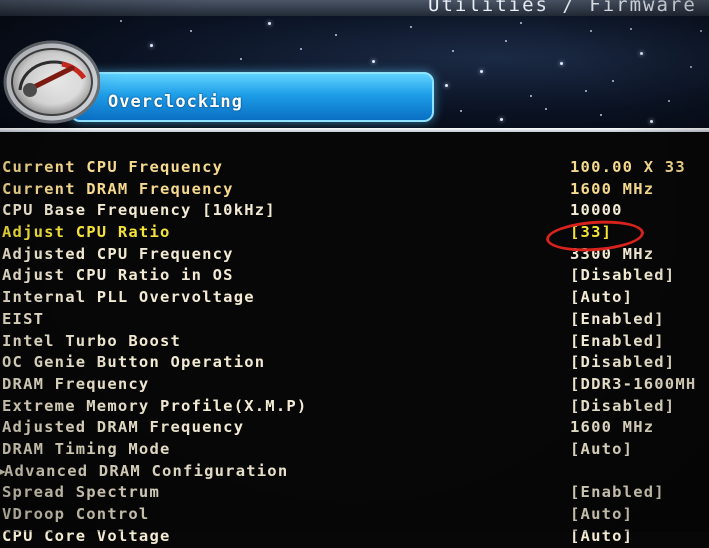 The width and height of the screenshot is (709, 548). I want to click on setting-row: CPU Core Voltage [Auto], so click(354, 537).